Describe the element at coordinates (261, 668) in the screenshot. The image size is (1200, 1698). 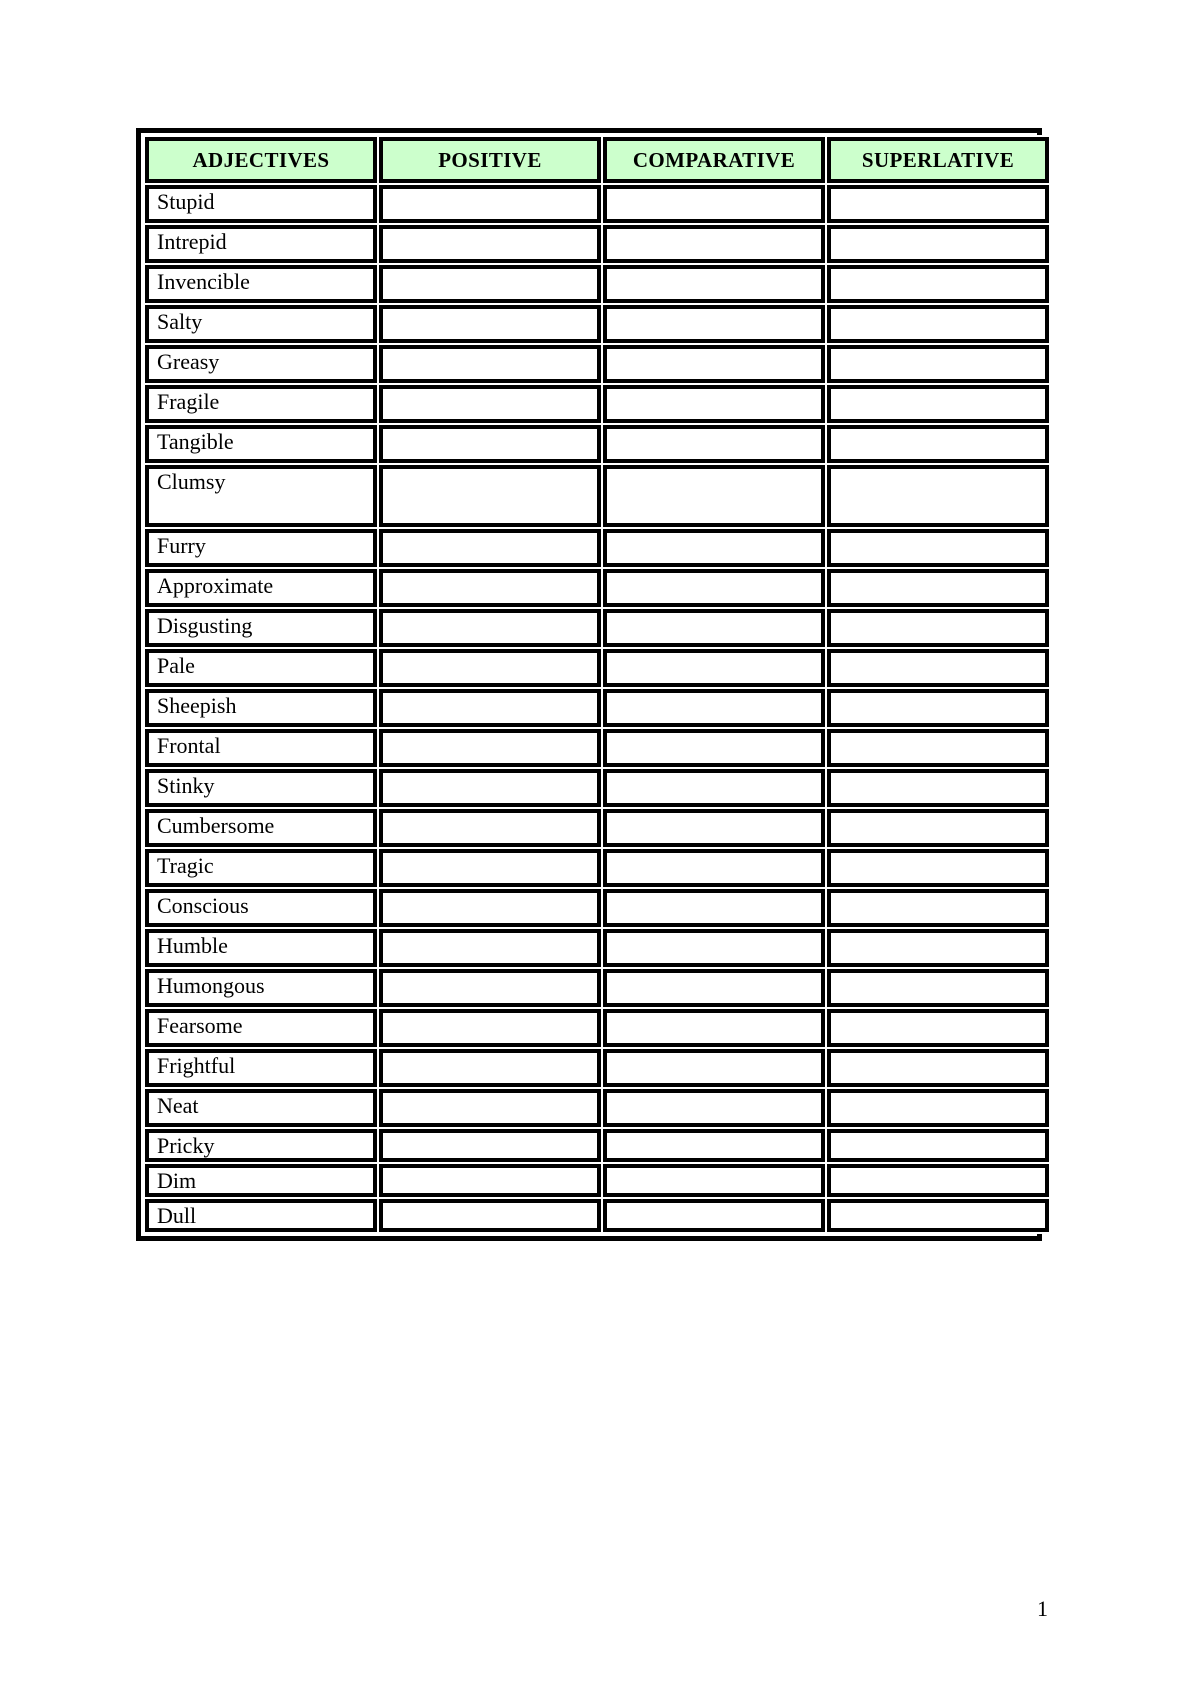
I see `adjective-cell: Pale` at that location.